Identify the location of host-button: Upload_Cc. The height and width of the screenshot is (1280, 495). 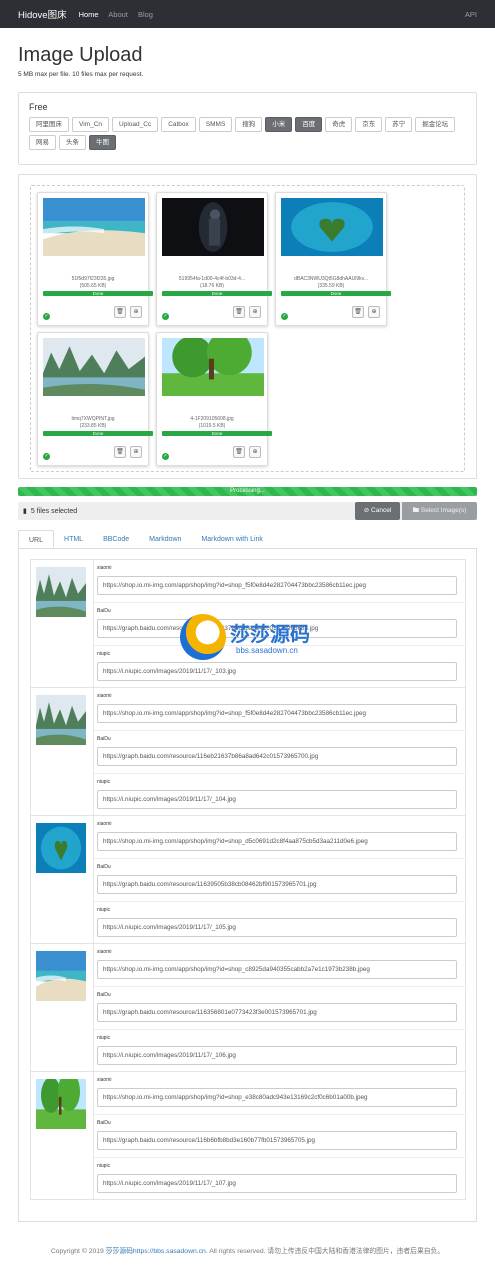
(135, 124).